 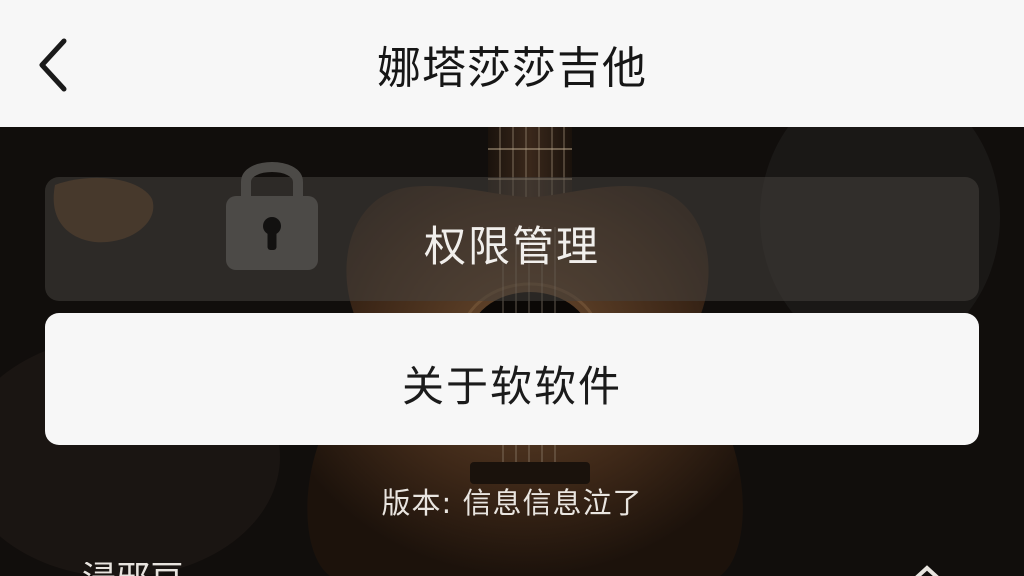 I want to click on version-info: 版本: 信息信息泣了, so click(x=512, y=503).